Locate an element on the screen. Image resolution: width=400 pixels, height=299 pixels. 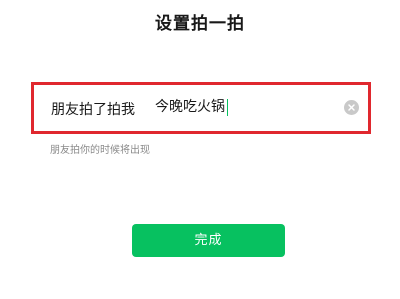
pat-text-input: 朋友拍了拍我 今晚吃火锅 is located at coordinates (201, 108).